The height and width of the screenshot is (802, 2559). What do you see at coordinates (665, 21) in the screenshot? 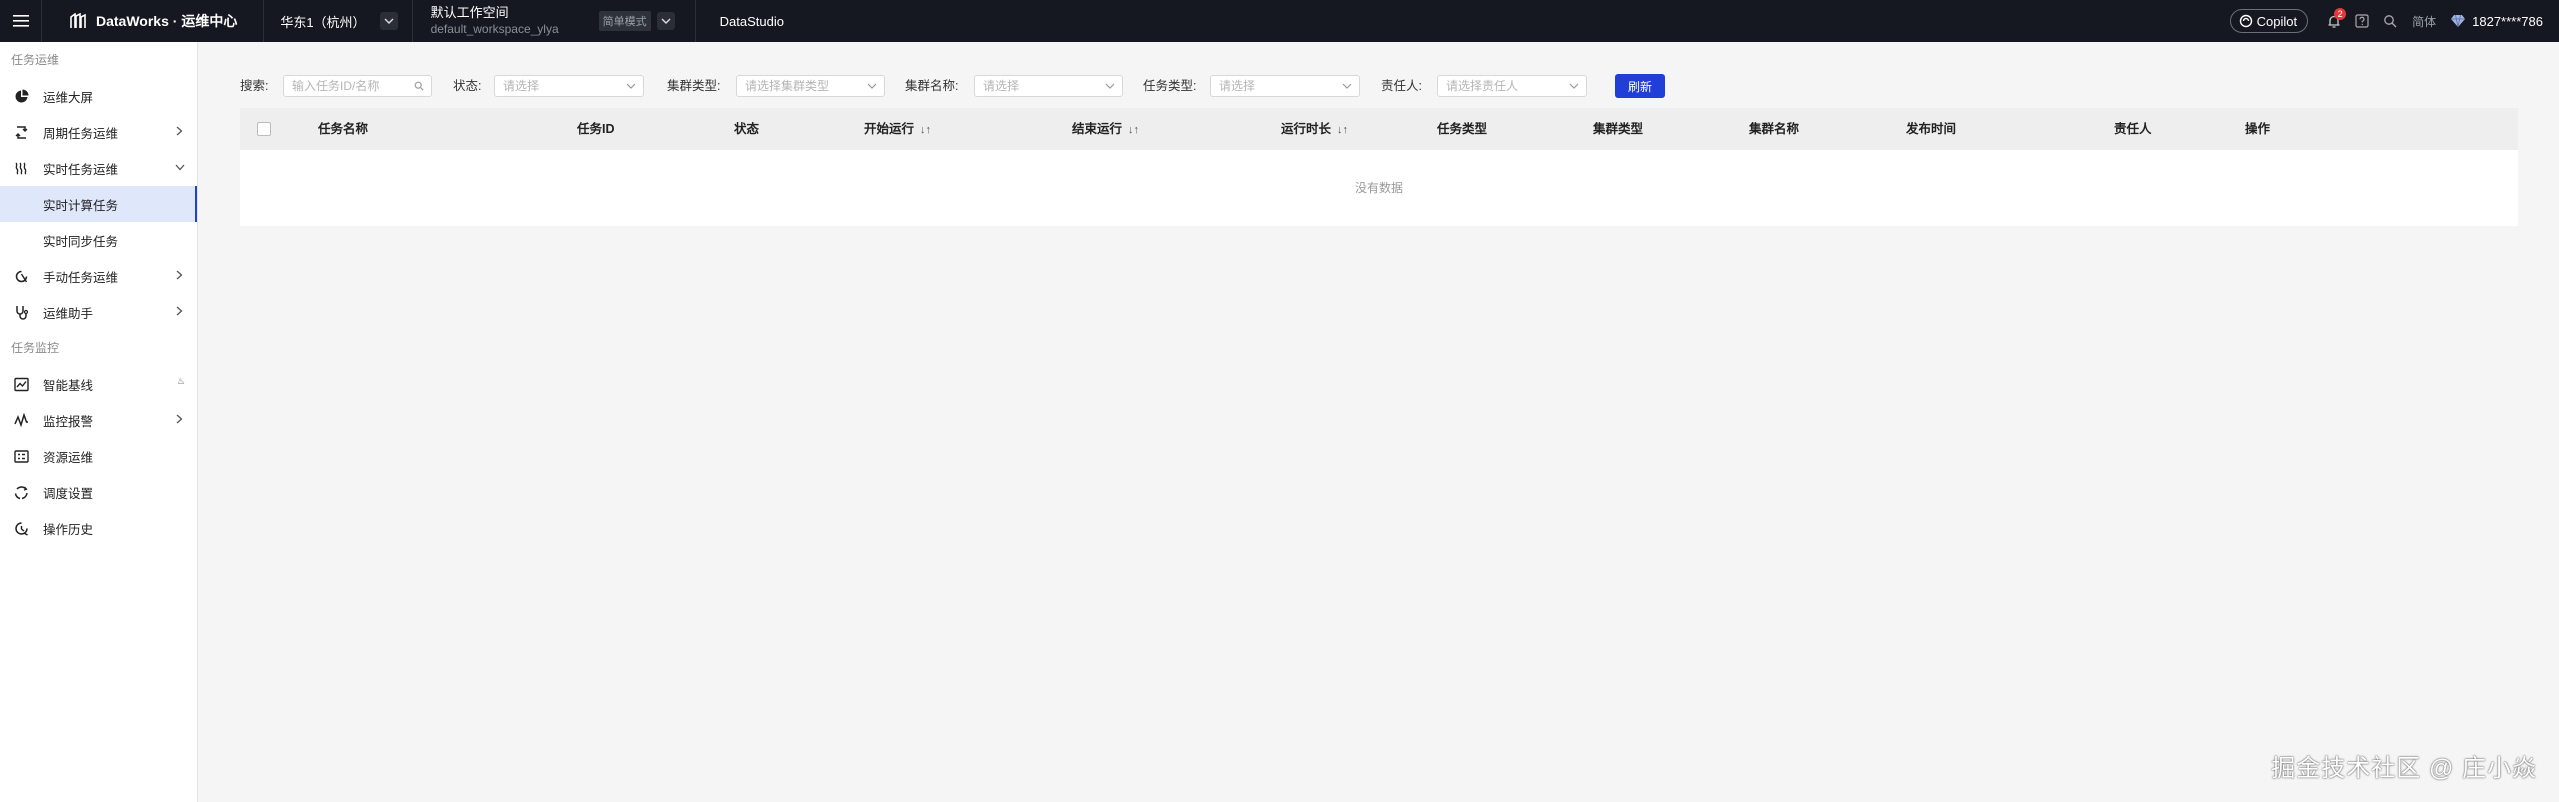
I see `workspace-chevron` at bounding box center [665, 21].